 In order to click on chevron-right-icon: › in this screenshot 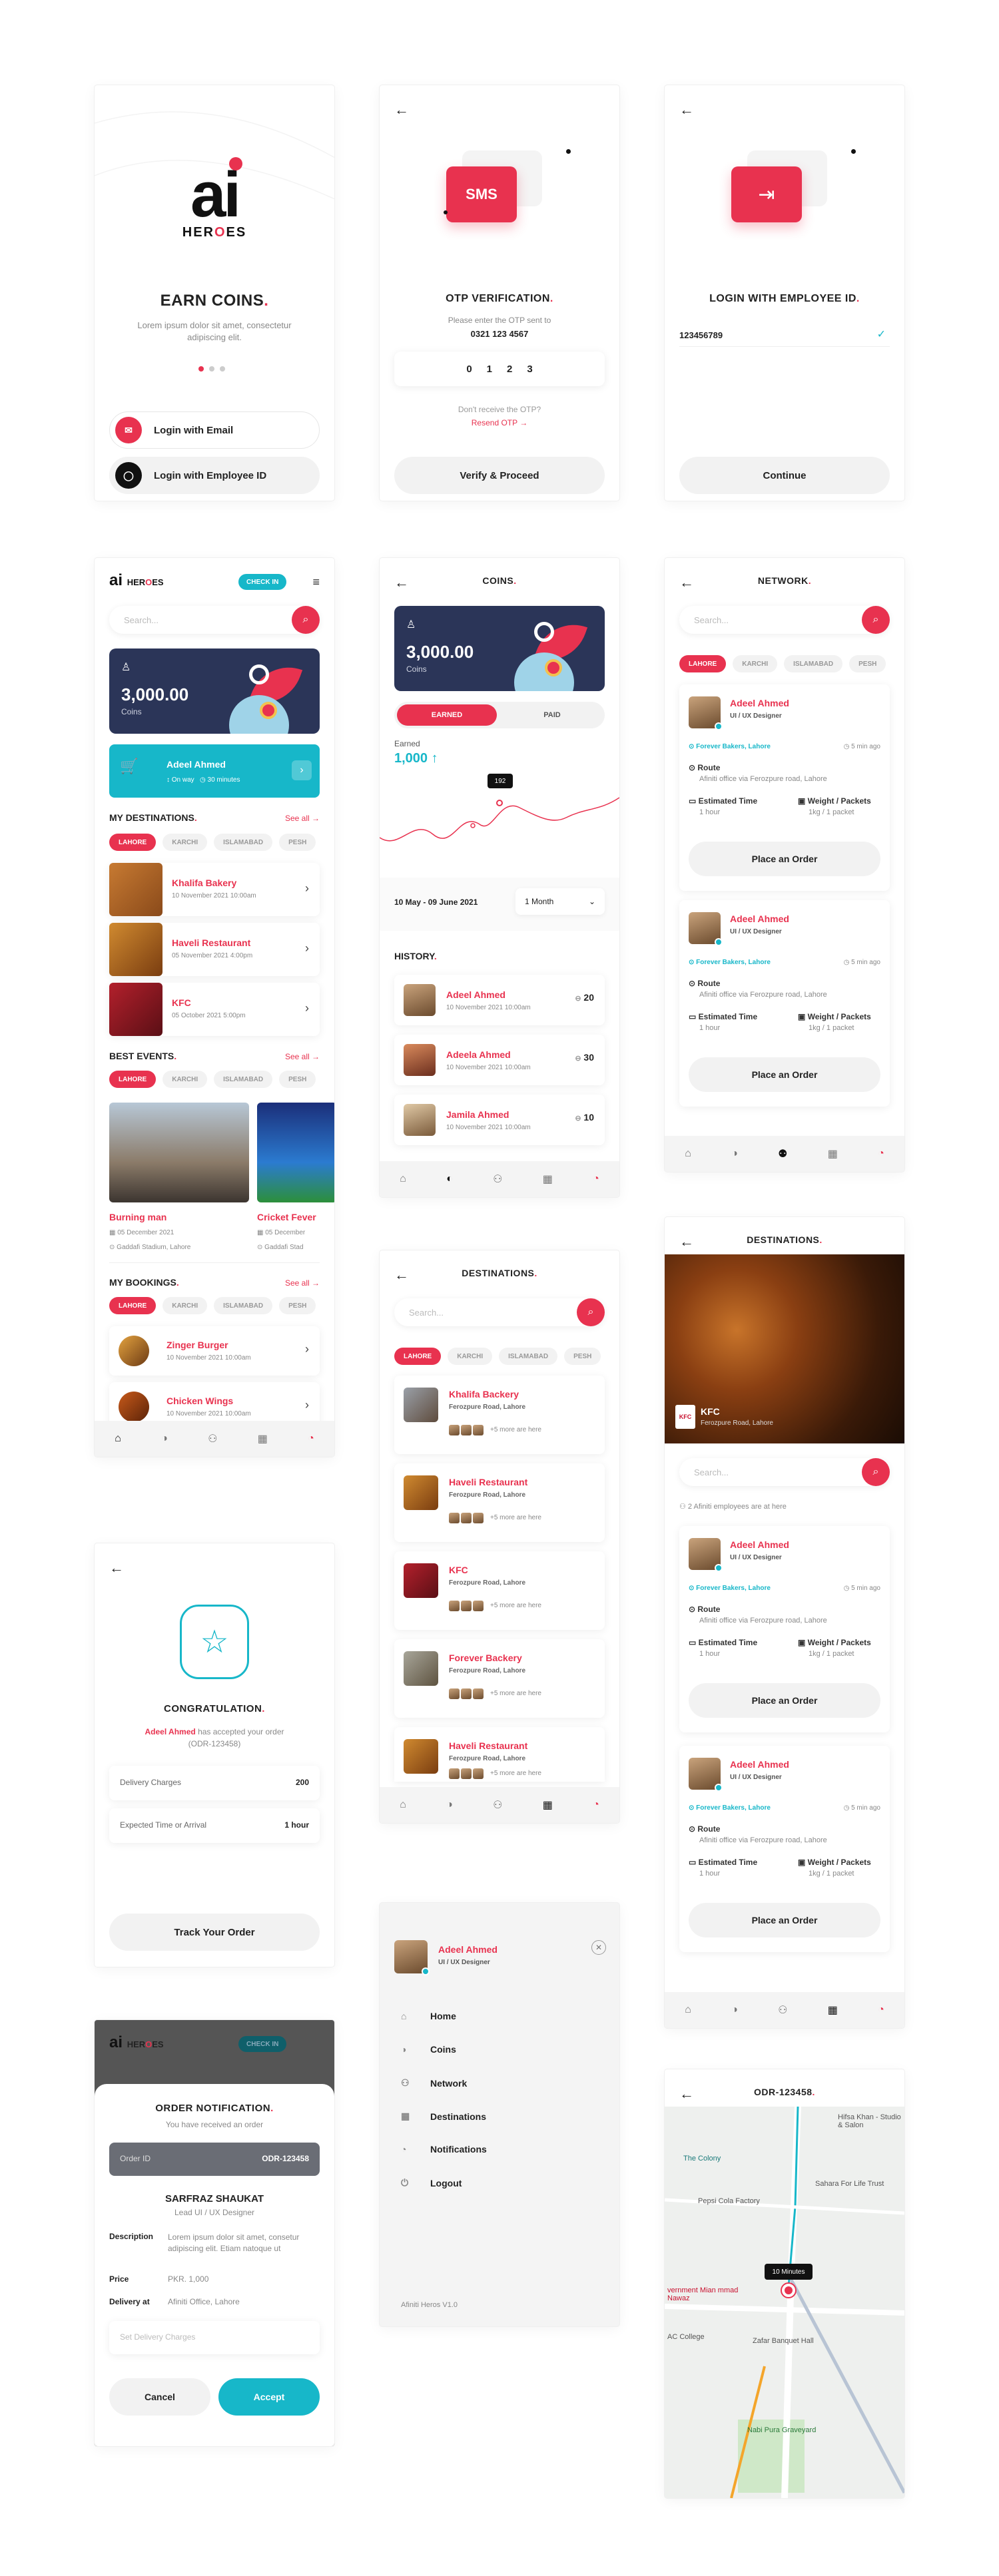, I will do `click(302, 770)`.